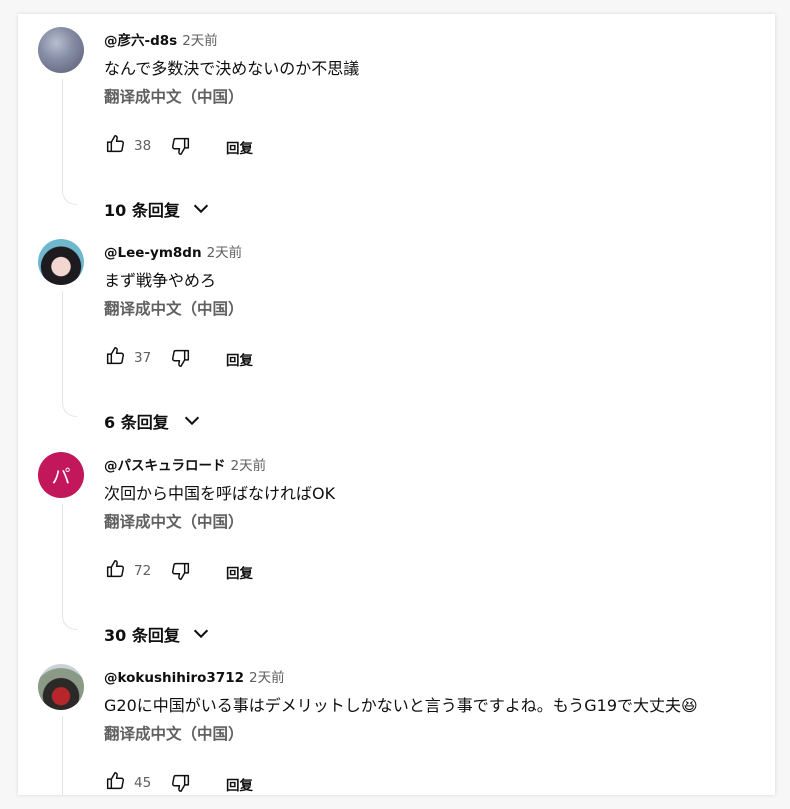  What do you see at coordinates (220, 493) in the screenshot?
I see `comment-text: 次回から中国を呼ばなければOK` at bounding box center [220, 493].